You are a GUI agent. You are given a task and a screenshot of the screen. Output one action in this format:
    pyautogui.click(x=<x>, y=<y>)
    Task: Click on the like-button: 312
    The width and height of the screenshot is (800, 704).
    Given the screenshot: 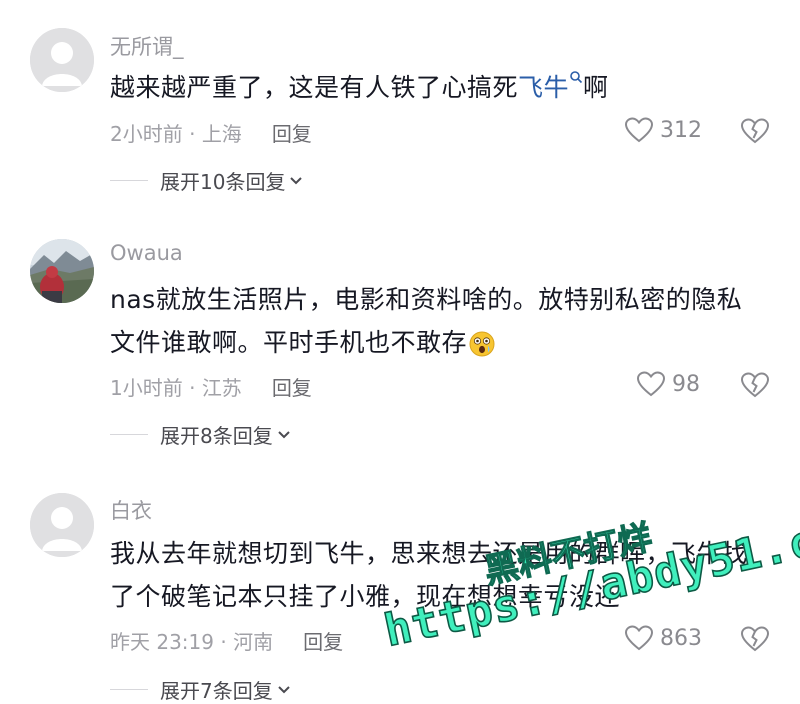 What is the action you would take?
    pyautogui.click(x=663, y=130)
    